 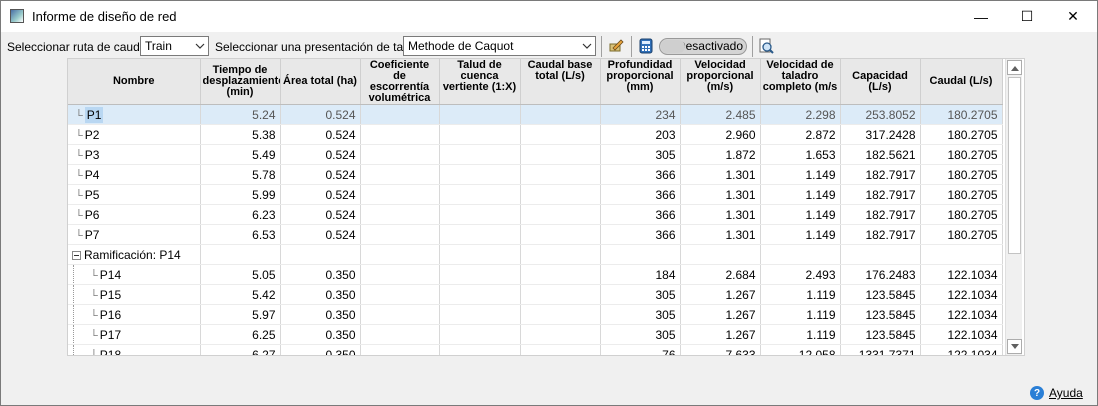 I want to click on data-cell: 203, so click(x=640, y=134).